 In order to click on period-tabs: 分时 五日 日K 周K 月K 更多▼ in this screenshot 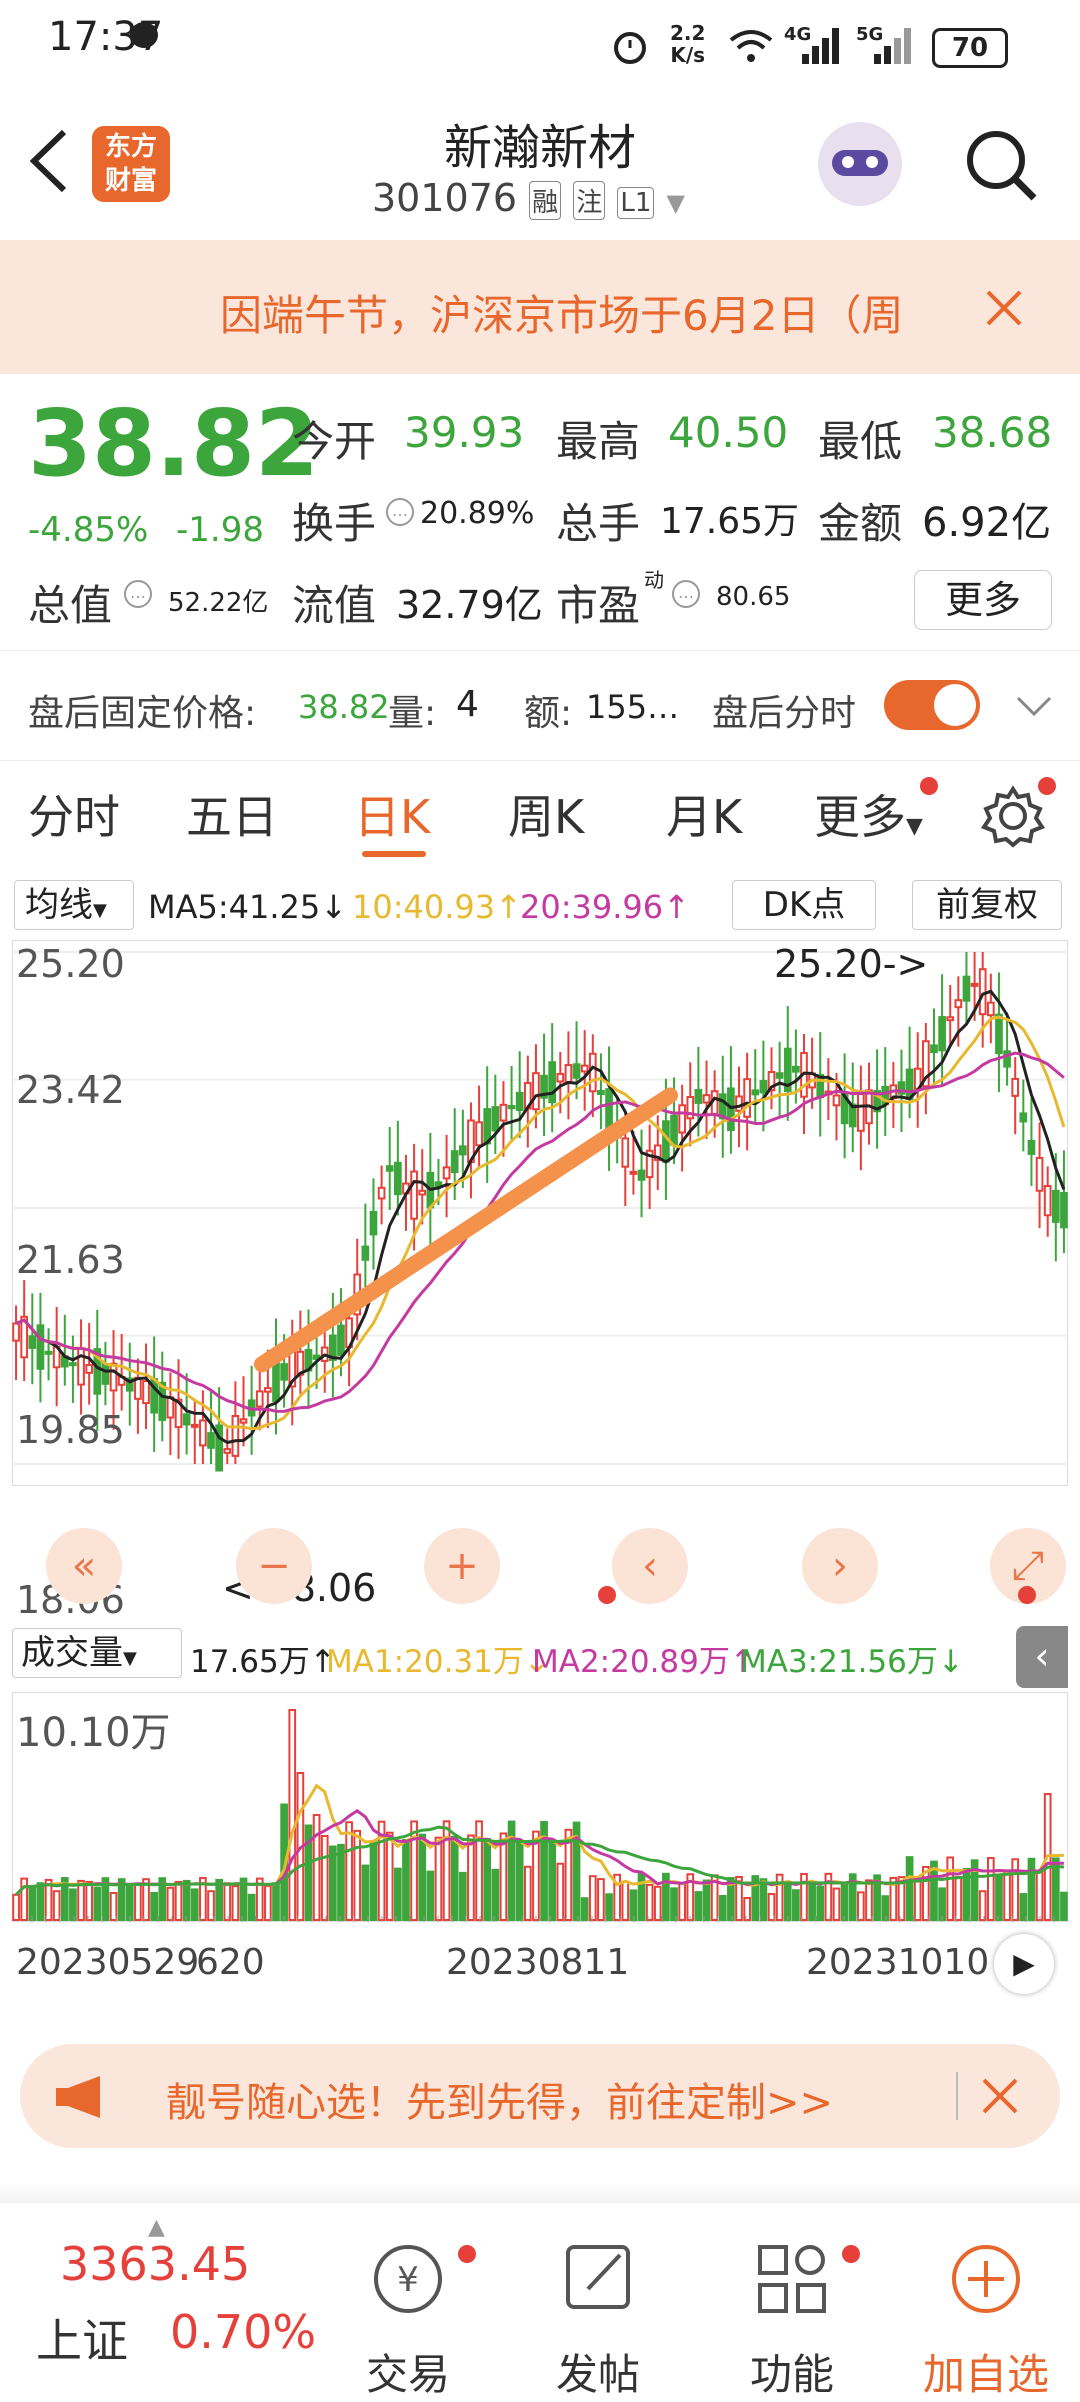, I will do `click(540, 815)`.